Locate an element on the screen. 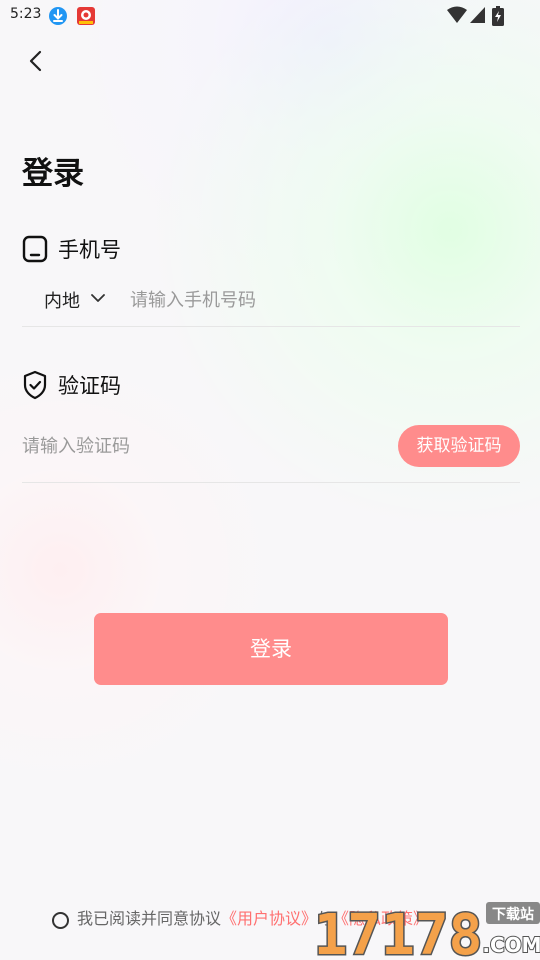 The width and height of the screenshot is (540, 960). phone-divider is located at coordinates (271, 326).